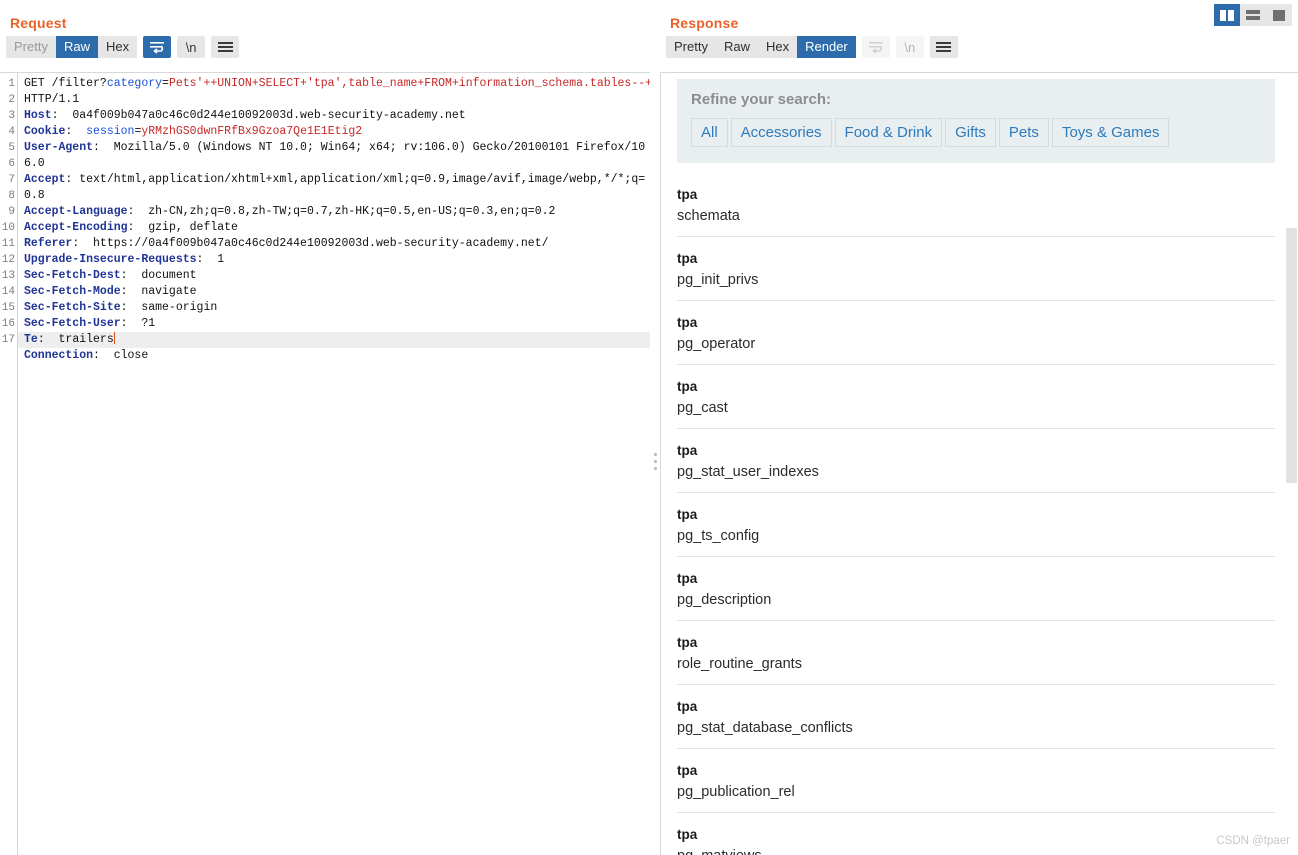 Image resolution: width=1298 pixels, height=855 pixels. Describe the element at coordinates (337, 276) in the screenshot. I see `request-line: Sec-Fetch-Dest: document` at that location.